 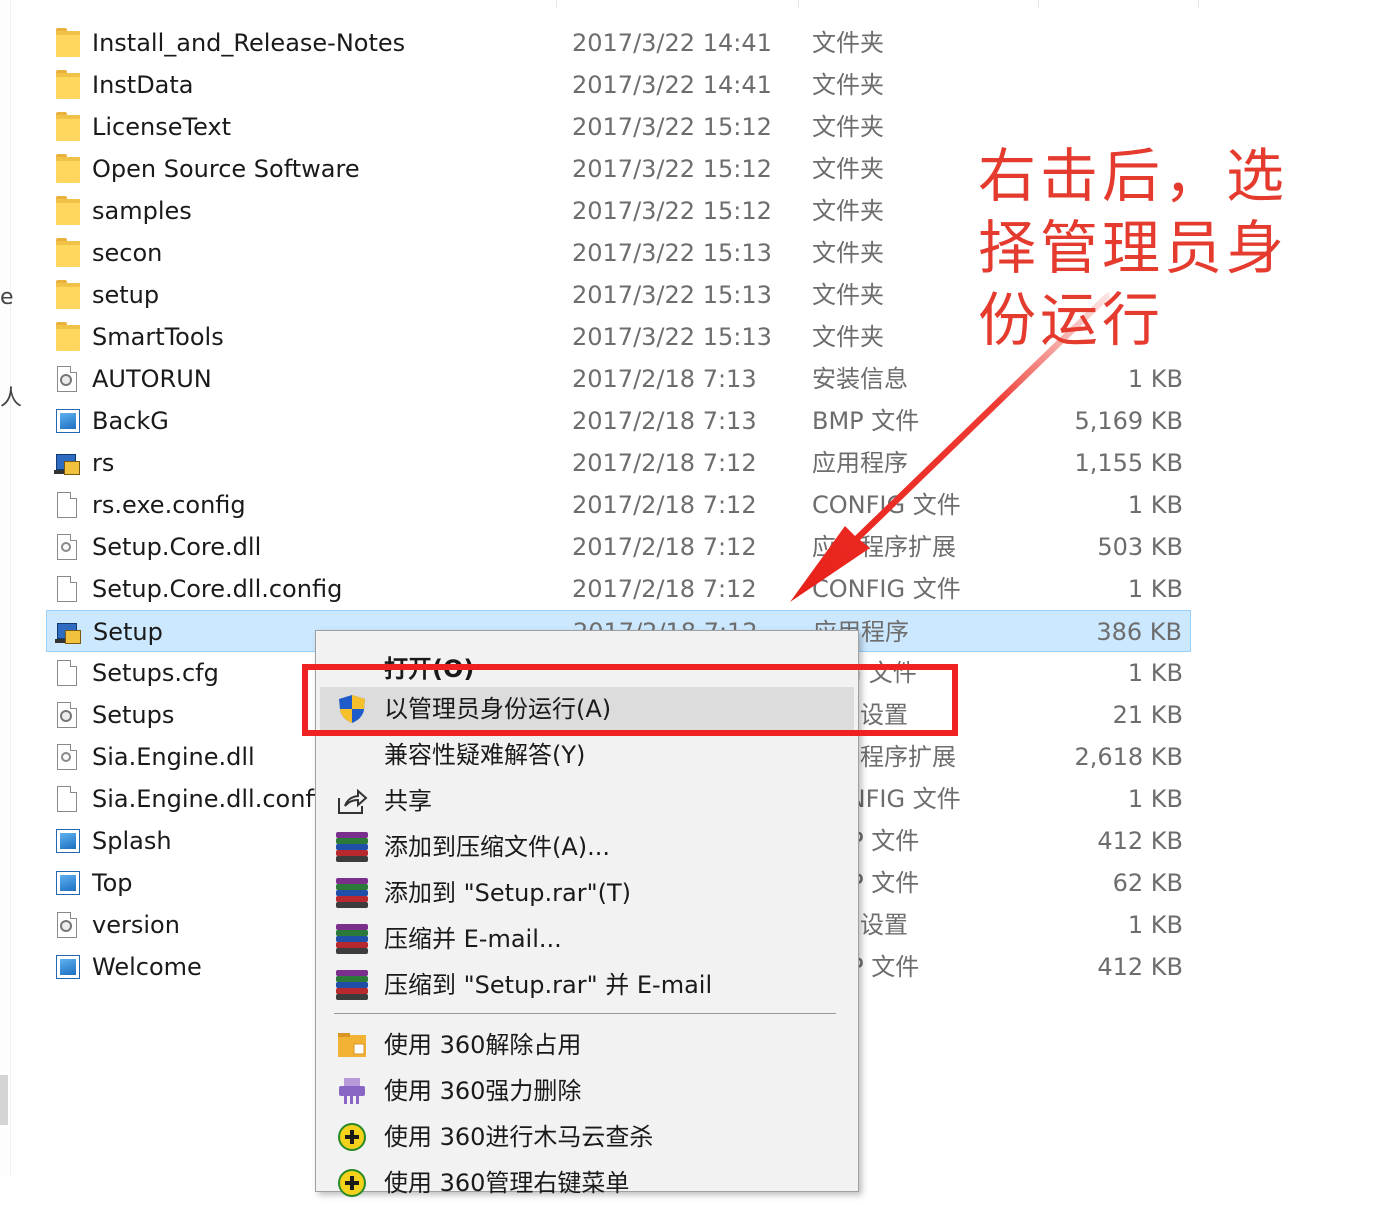 What do you see at coordinates (1133, 248) in the screenshot?
I see `annotation-note: 右击后，选择管理员身份运行` at bounding box center [1133, 248].